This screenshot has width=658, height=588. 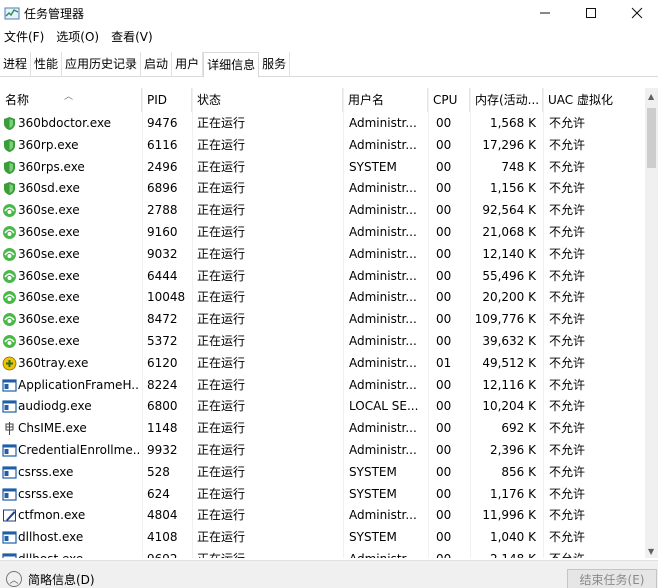 I want to click on process-name-cell: 360bdoctor.exe, so click(x=65, y=123).